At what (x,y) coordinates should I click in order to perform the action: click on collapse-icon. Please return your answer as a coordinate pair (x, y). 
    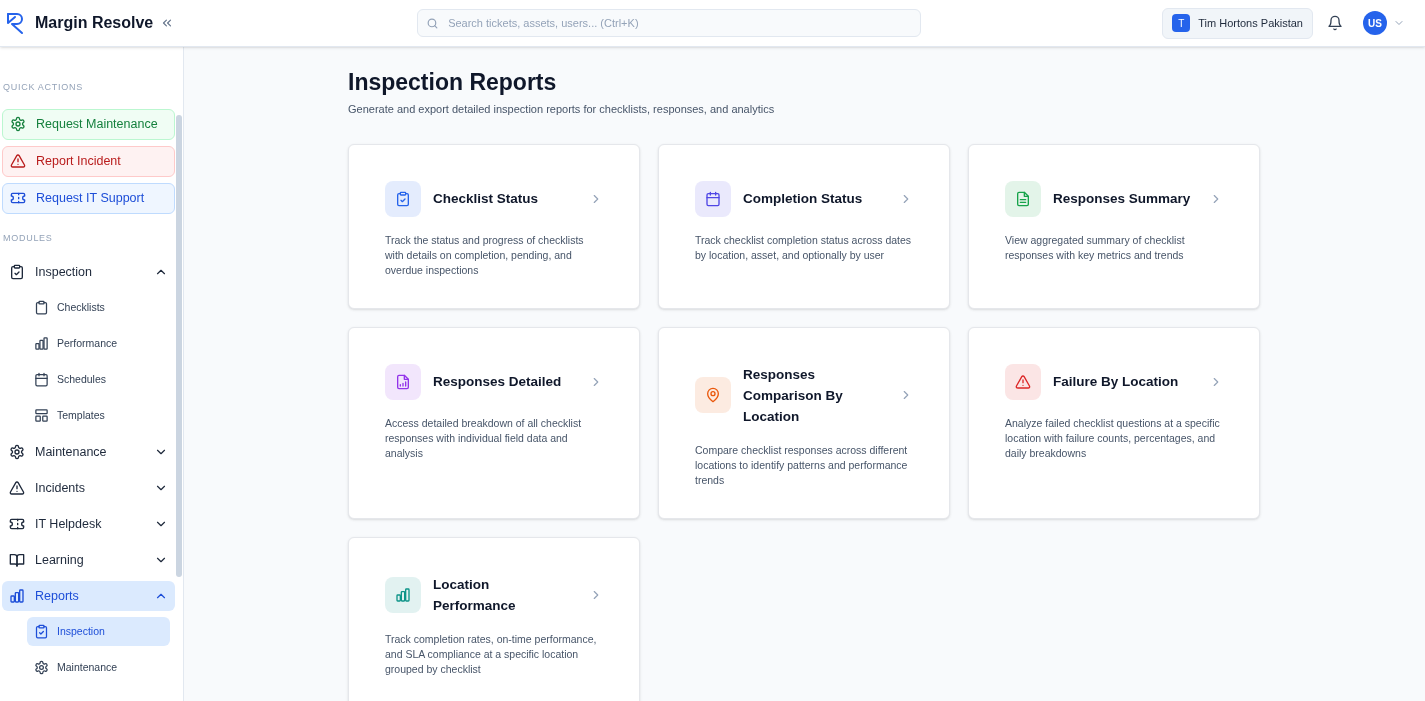
    Looking at the image, I should click on (167, 23).